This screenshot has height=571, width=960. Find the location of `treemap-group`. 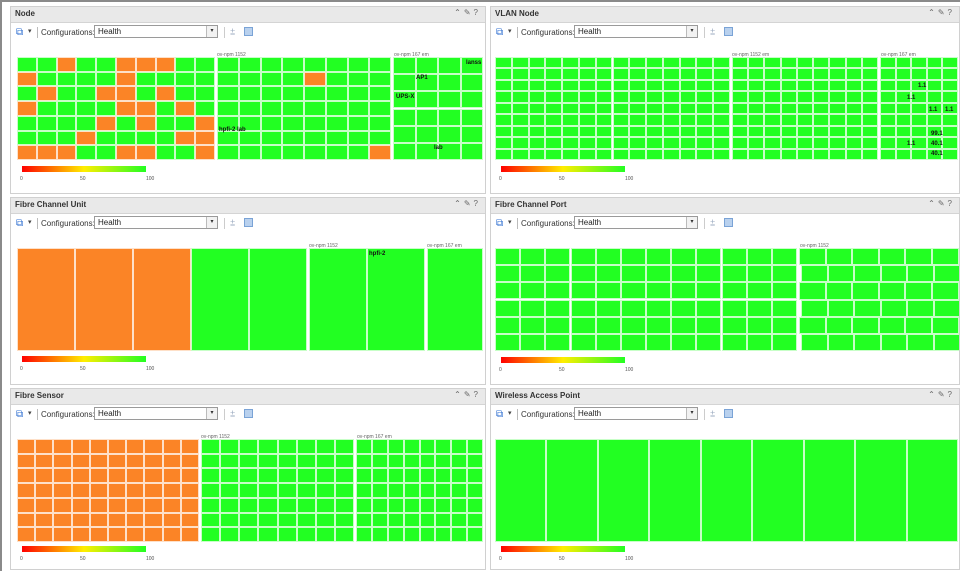

treemap-group is located at coordinates (367, 299).